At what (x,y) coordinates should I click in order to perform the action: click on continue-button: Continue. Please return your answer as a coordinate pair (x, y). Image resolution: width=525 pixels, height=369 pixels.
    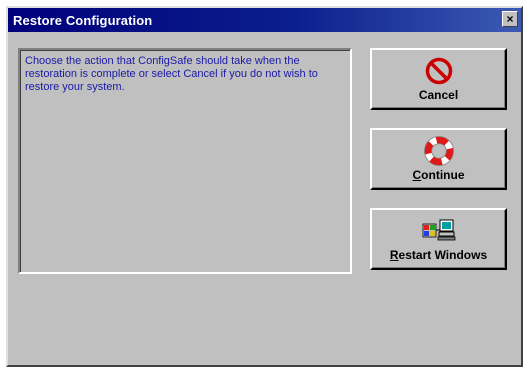
    Looking at the image, I should click on (438, 159).